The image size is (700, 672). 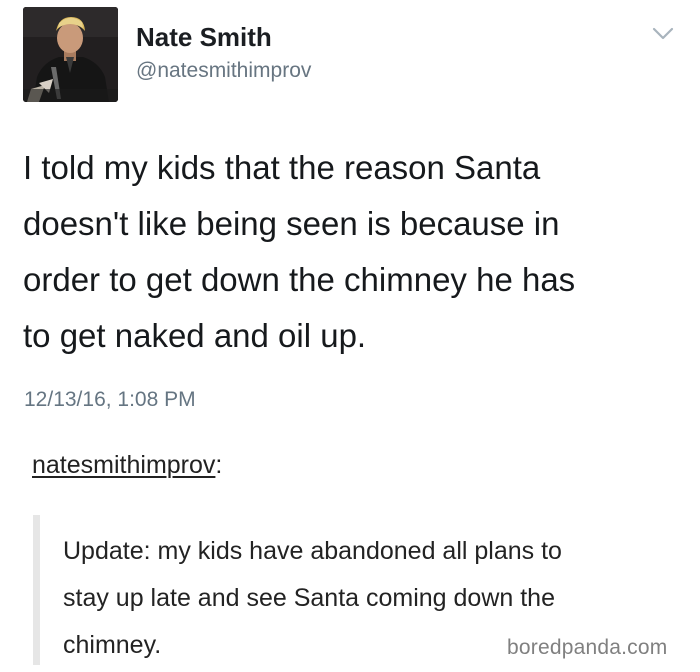 What do you see at coordinates (204, 37) in the screenshot?
I see `author-name: Nate Smith` at bounding box center [204, 37].